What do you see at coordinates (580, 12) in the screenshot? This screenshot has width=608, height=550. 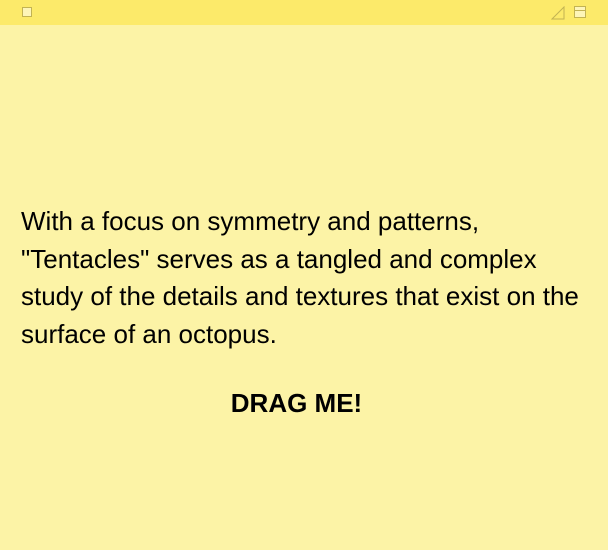 I see `collapse-box-icon` at bounding box center [580, 12].